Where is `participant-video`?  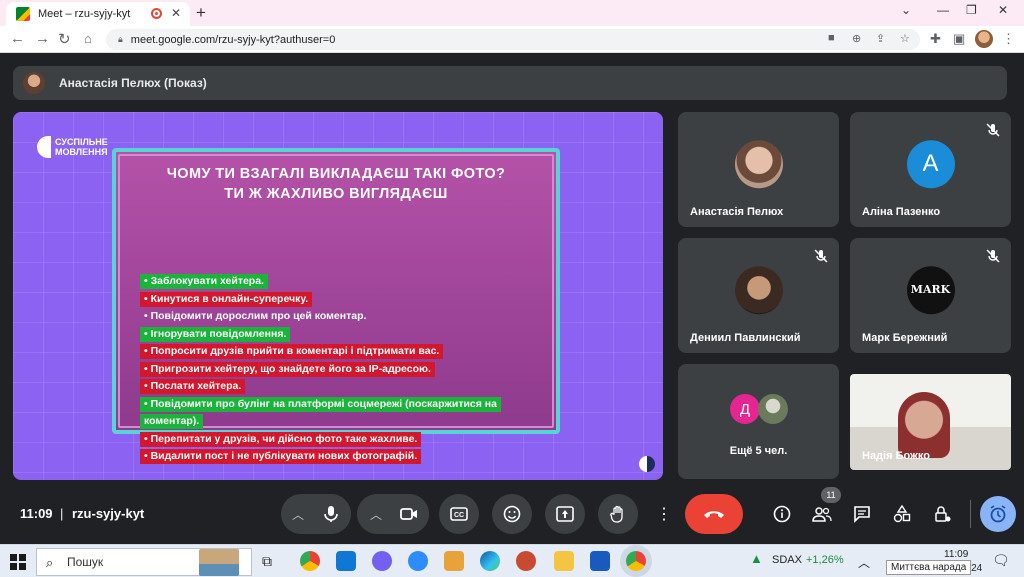 participant-video is located at coordinates (924, 425).